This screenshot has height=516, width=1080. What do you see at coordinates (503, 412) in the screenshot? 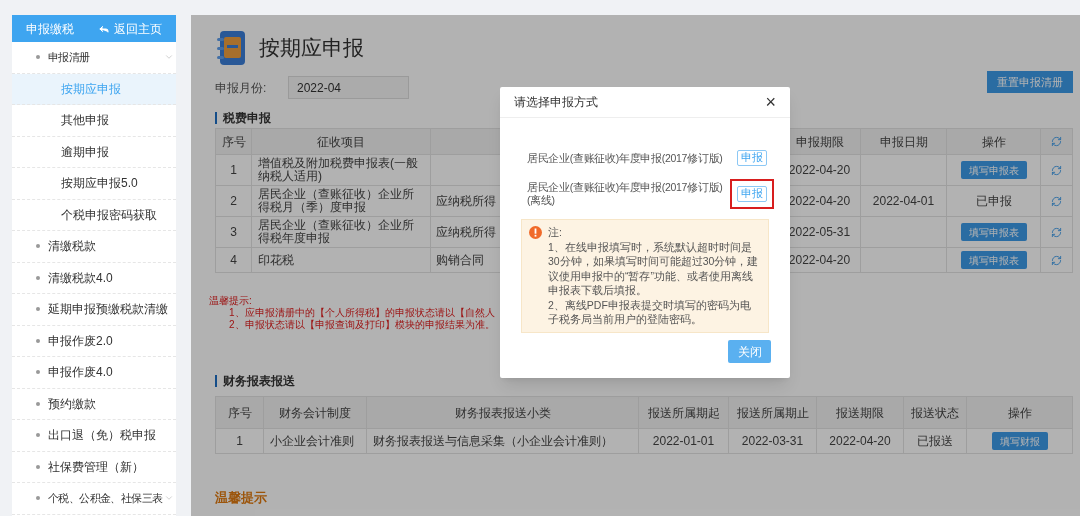
I see `column-header: 财务报表报送小类` at bounding box center [503, 412].